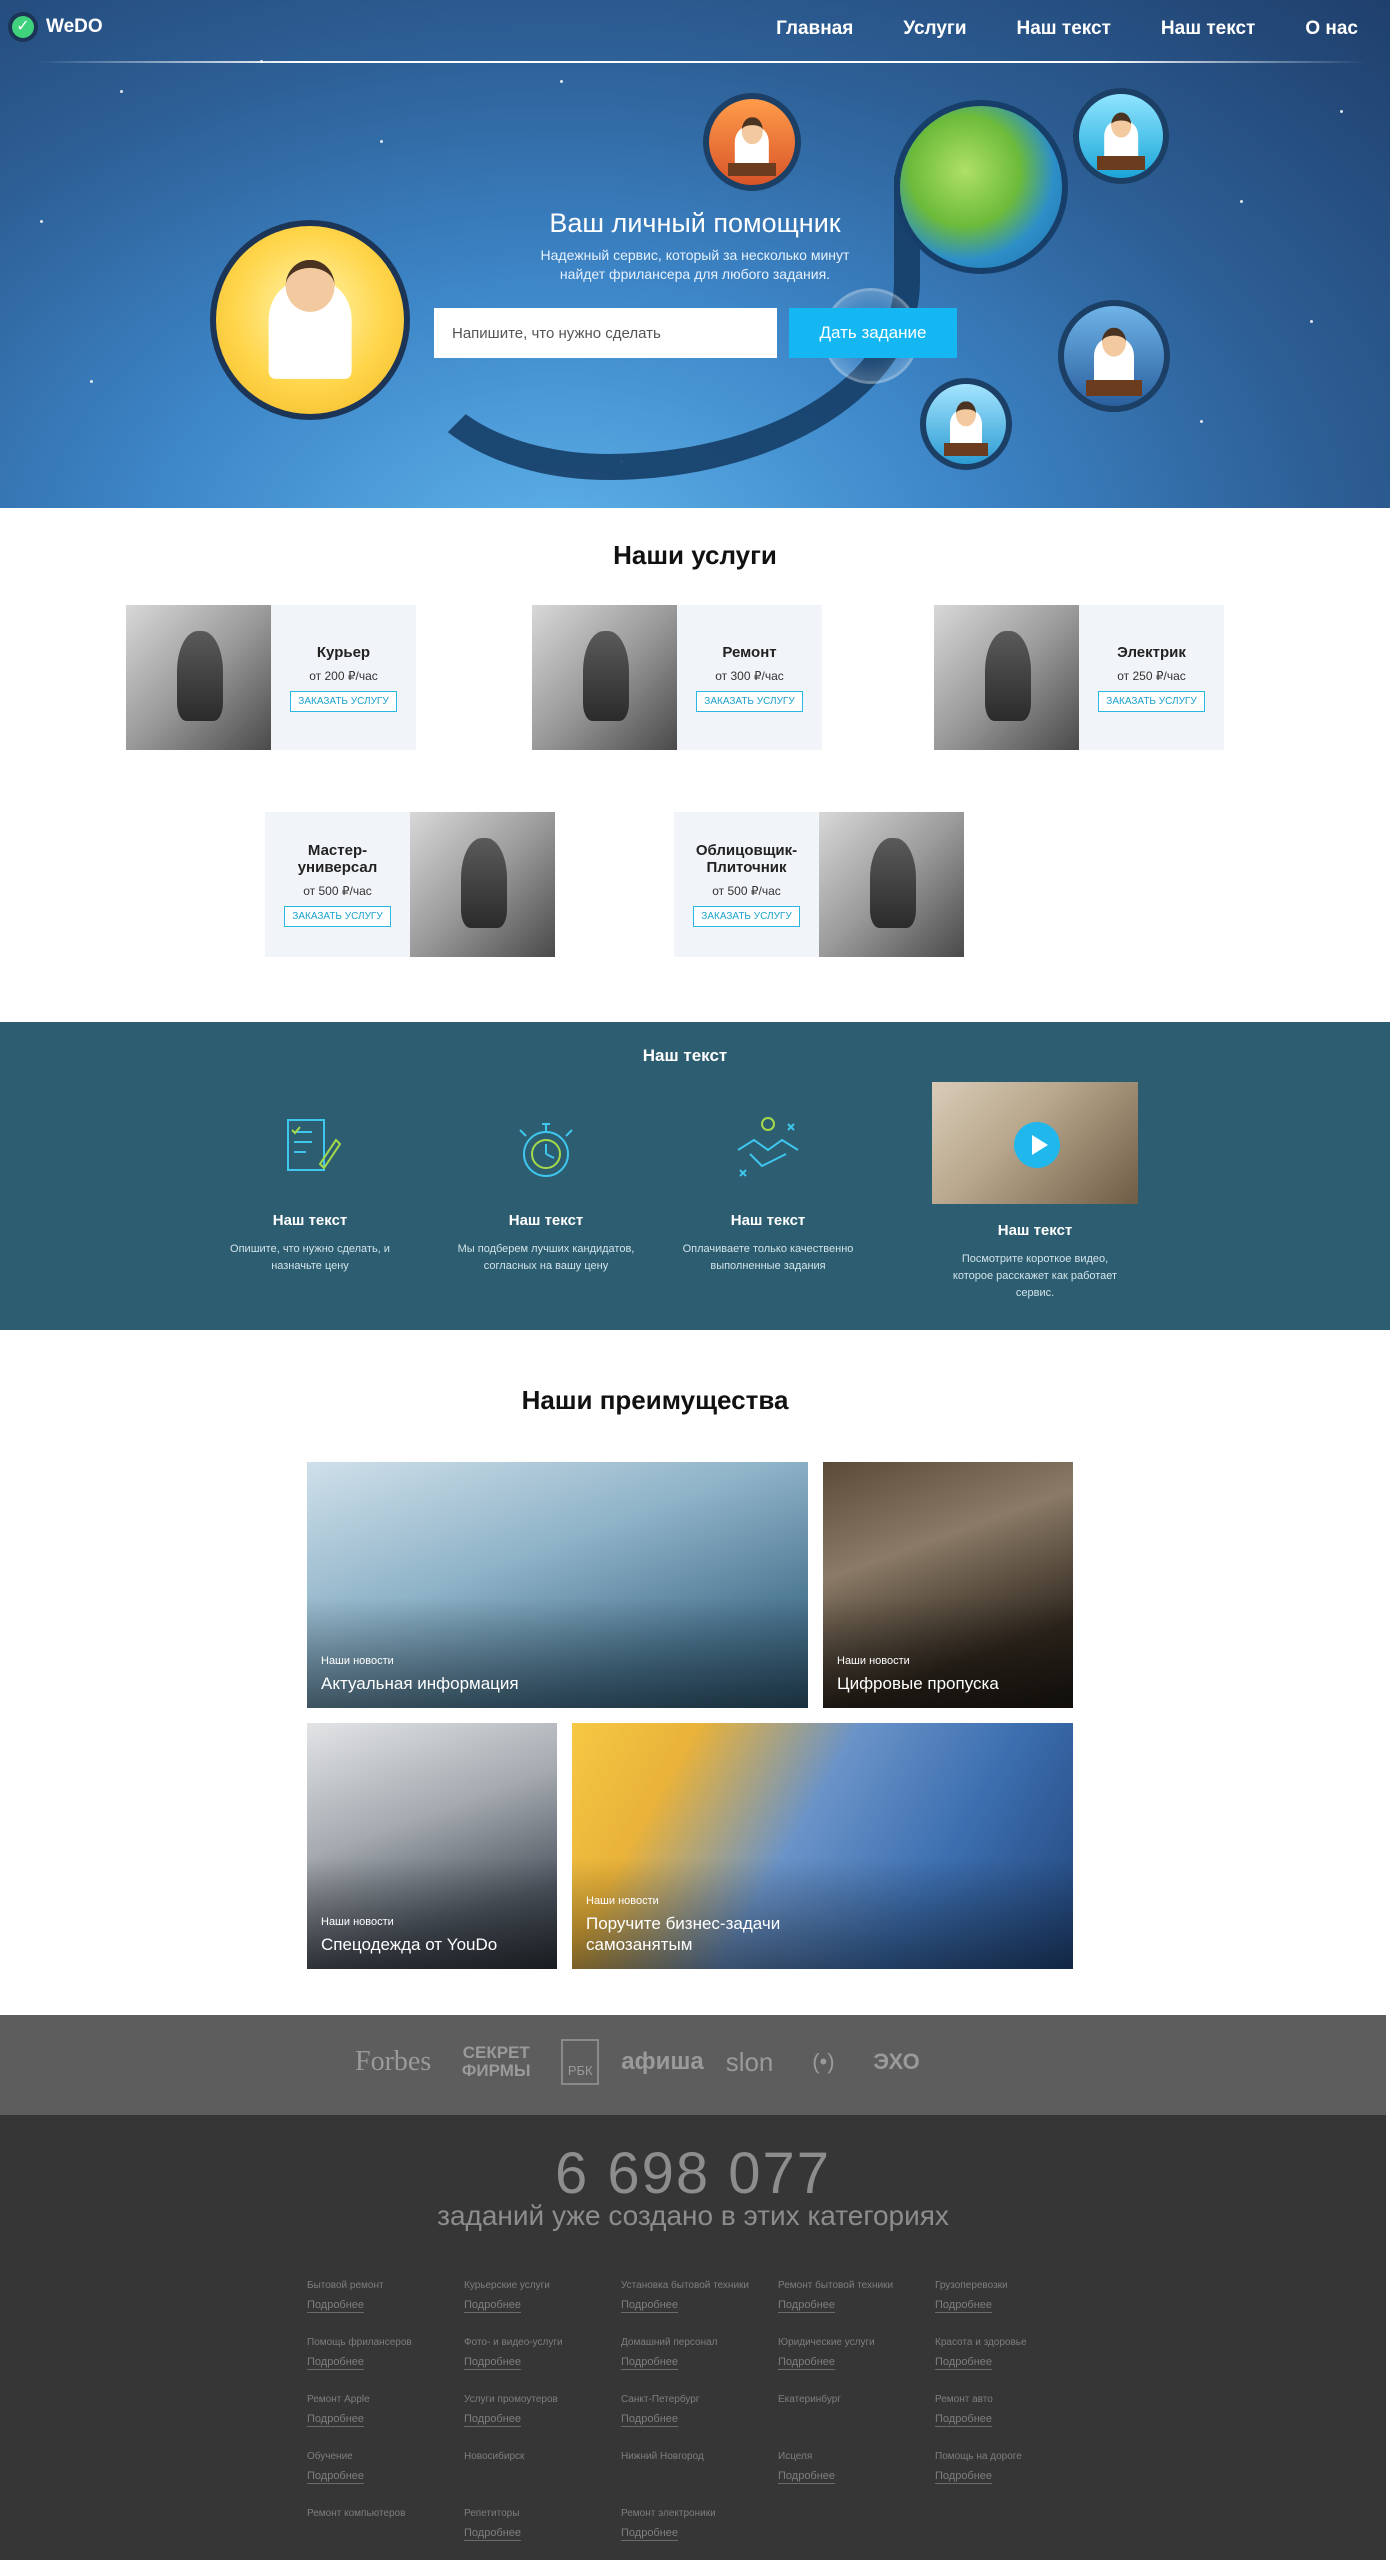 The width and height of the screenshot is (1390, 2560). I want to click on task-input, so click(605, 333).